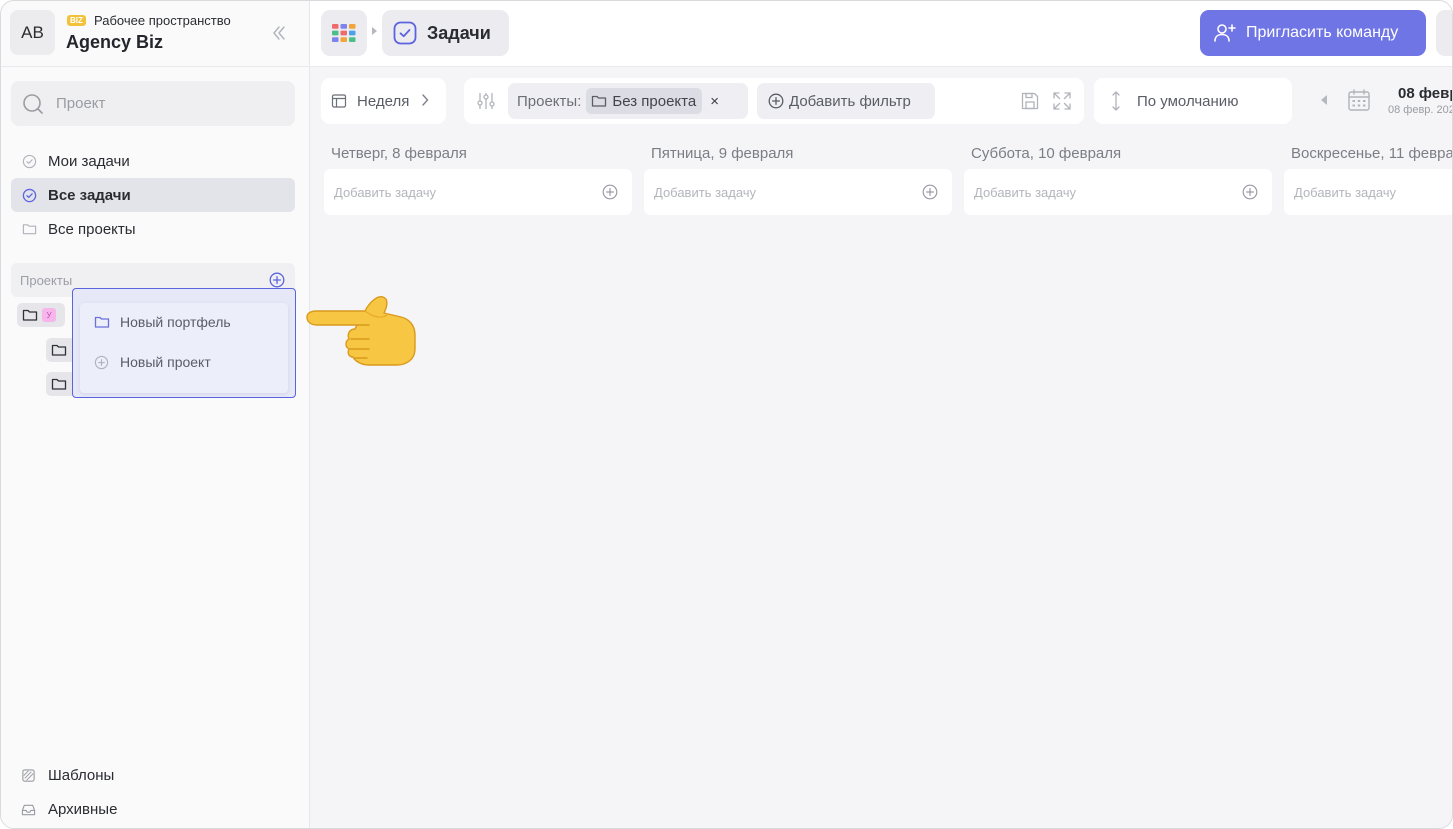  What do you see at coordinates (399, 153) in the screenshot?
I see `day-title: Четверг, 8 февраля` at bounding box center [399, 153].